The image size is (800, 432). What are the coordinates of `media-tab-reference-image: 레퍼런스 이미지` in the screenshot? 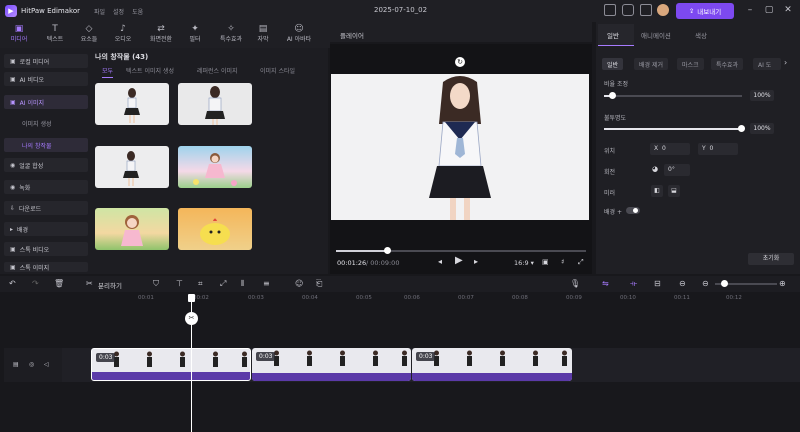 It's located at (217, 70).